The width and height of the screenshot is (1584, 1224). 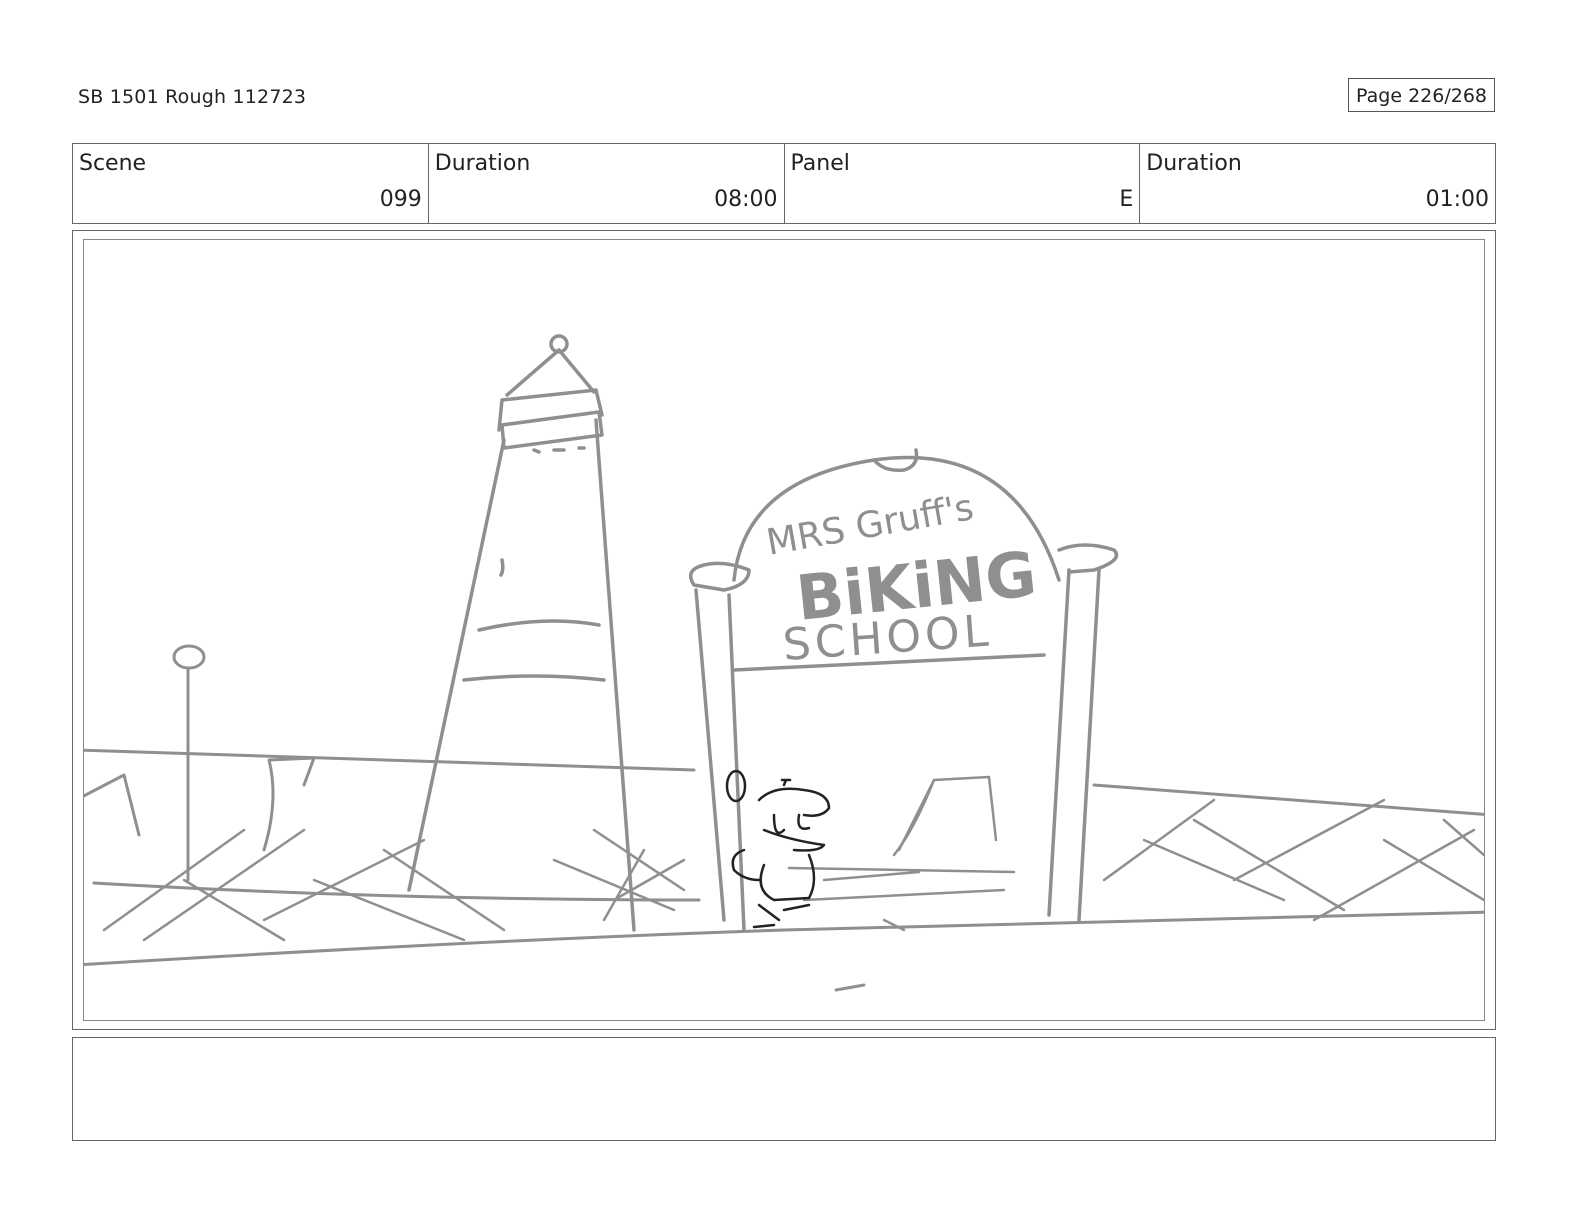 What do you see at coordinates (746, 199) in the screenshot?
I see `scene-duration-value: 08:00` at bounding box center [746, 199].